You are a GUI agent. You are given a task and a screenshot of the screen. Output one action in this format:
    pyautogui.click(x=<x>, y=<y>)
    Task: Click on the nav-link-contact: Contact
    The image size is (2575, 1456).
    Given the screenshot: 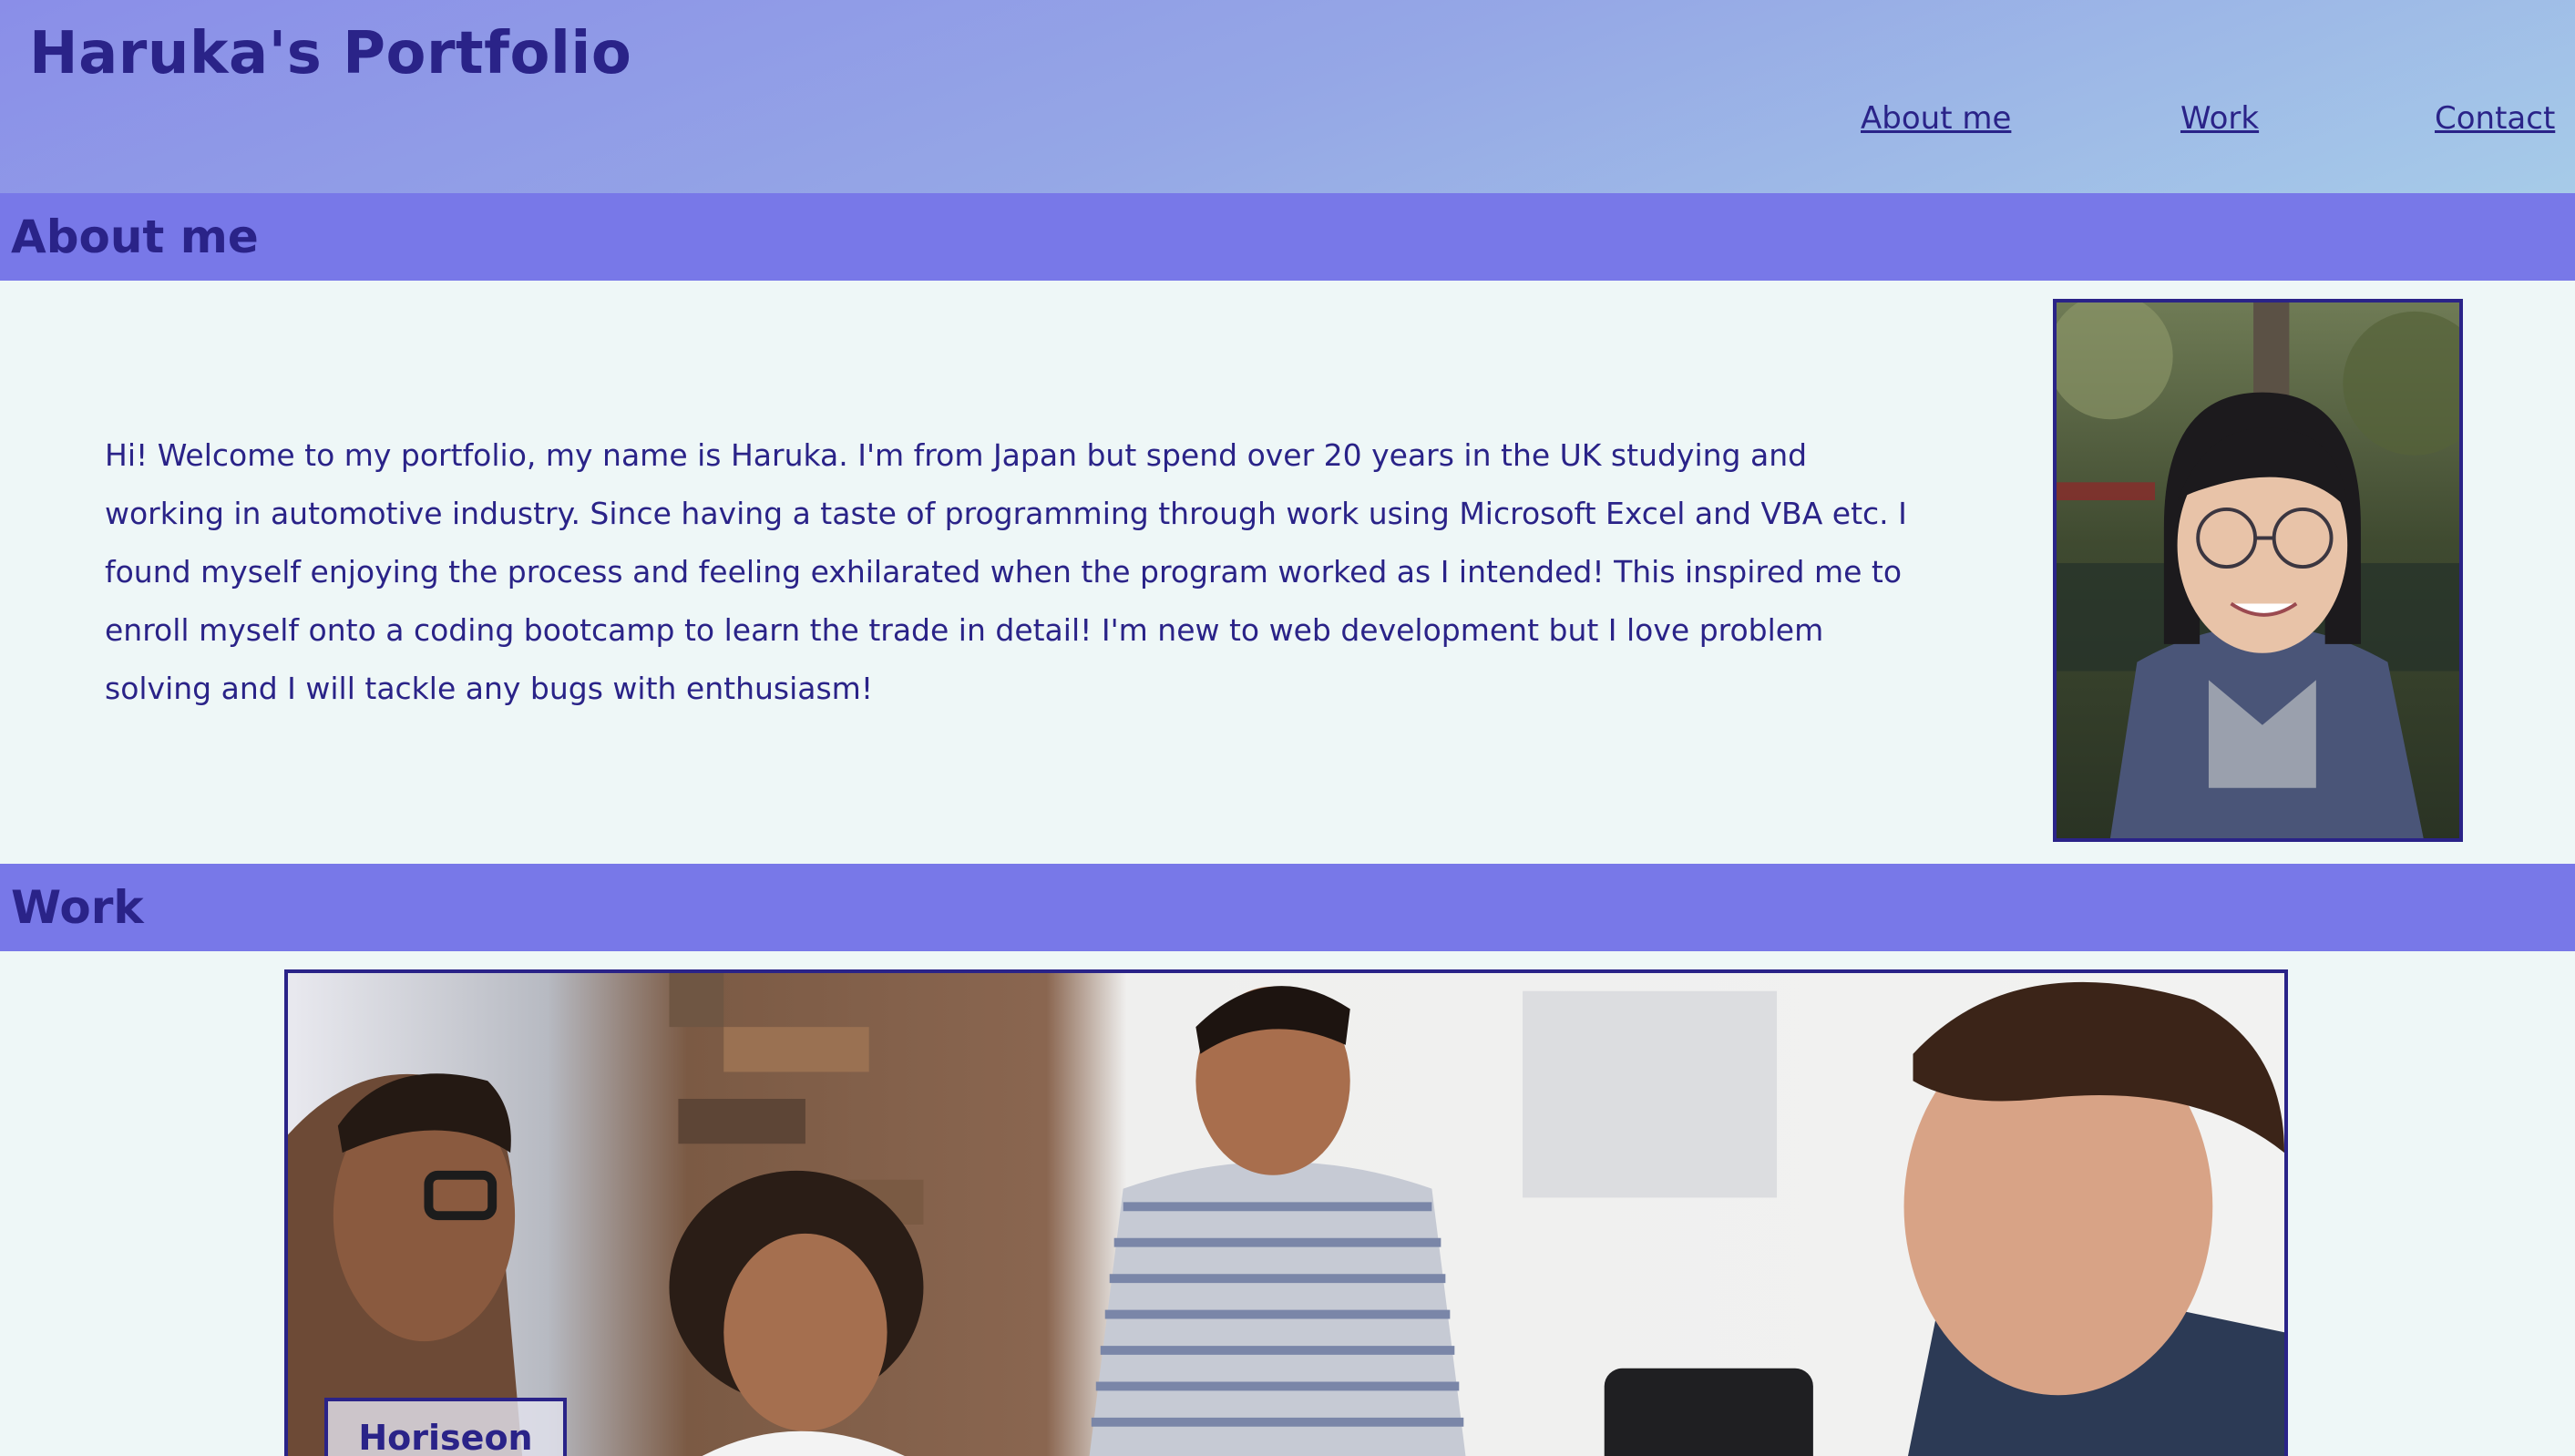 What is the action you would take?
    pyautogui.click(x=2495, y=119)
    